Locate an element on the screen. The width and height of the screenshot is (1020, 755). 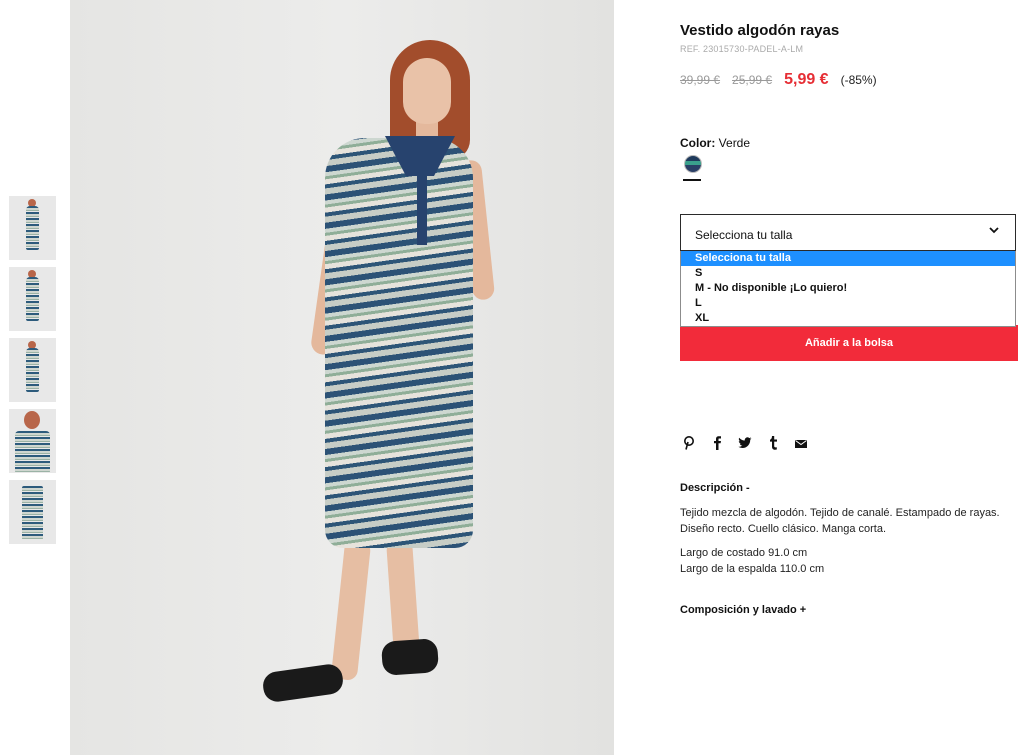
discount-badge: (-85%) is located at coordinates (858, 80).